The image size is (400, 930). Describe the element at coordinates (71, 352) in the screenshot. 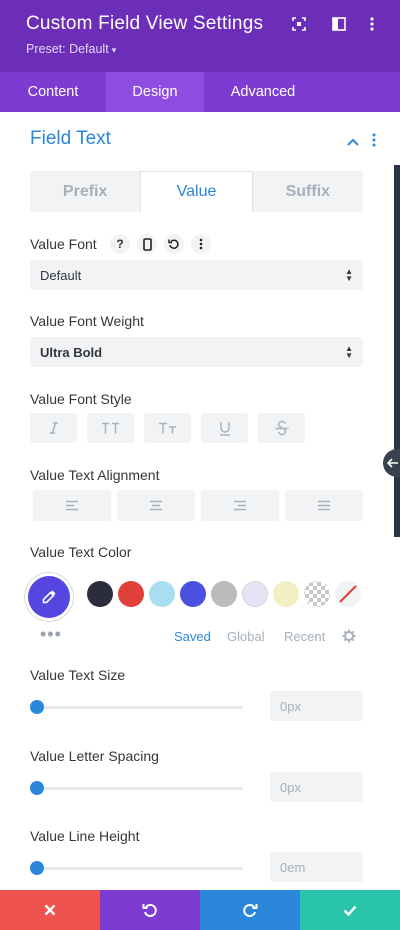

I see `value-font-weight-selected: Ultra Bold` at that location.